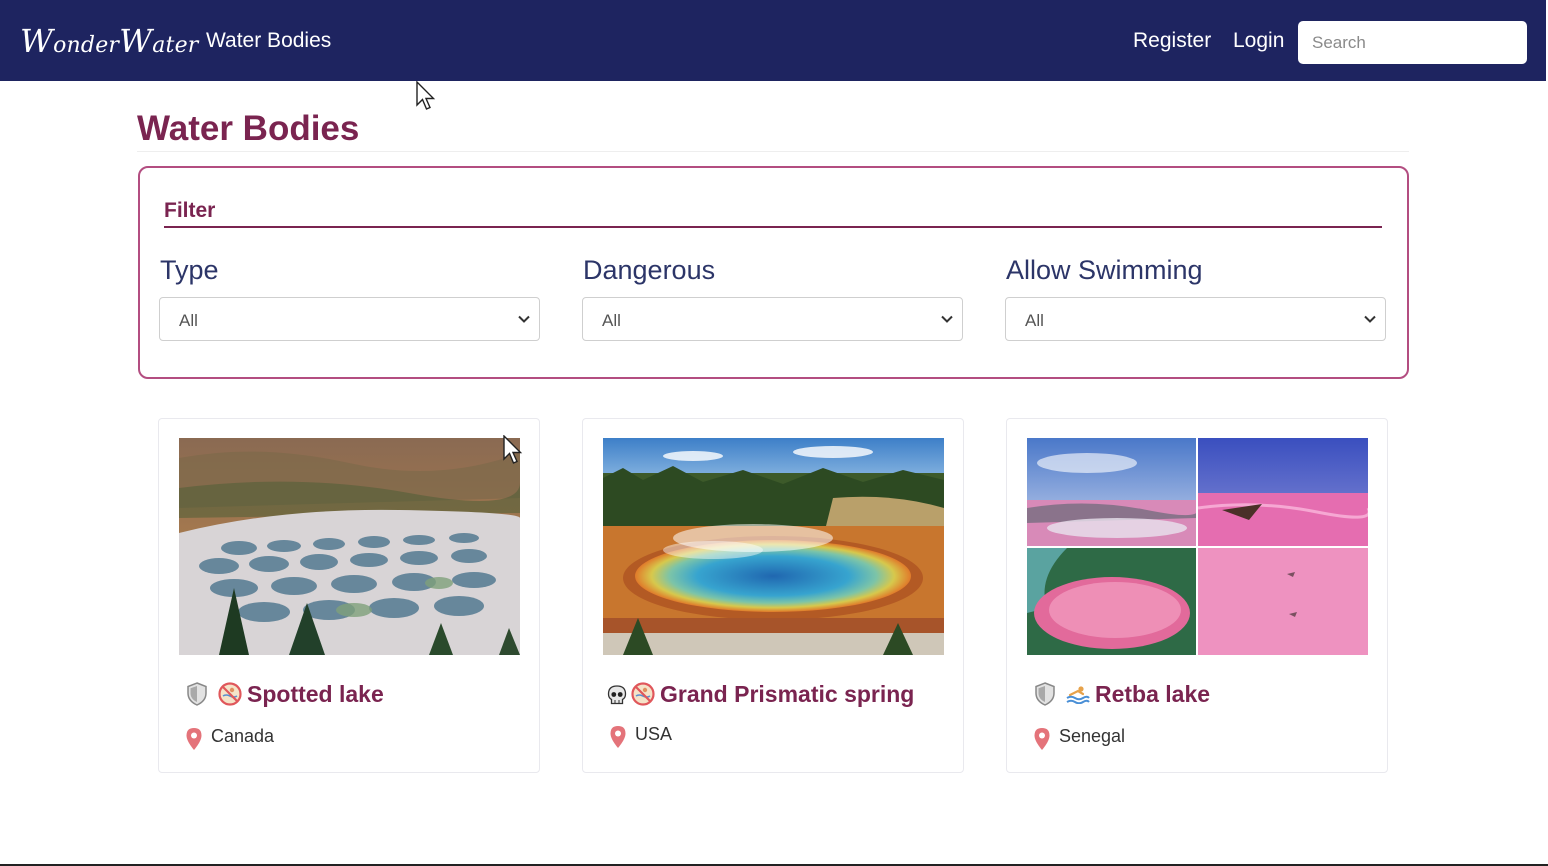 The height and width of the screenshot is (866, 1548). Describe the element at coordinates (1412, 42) in the screenshot. I see `search-input` at that location.